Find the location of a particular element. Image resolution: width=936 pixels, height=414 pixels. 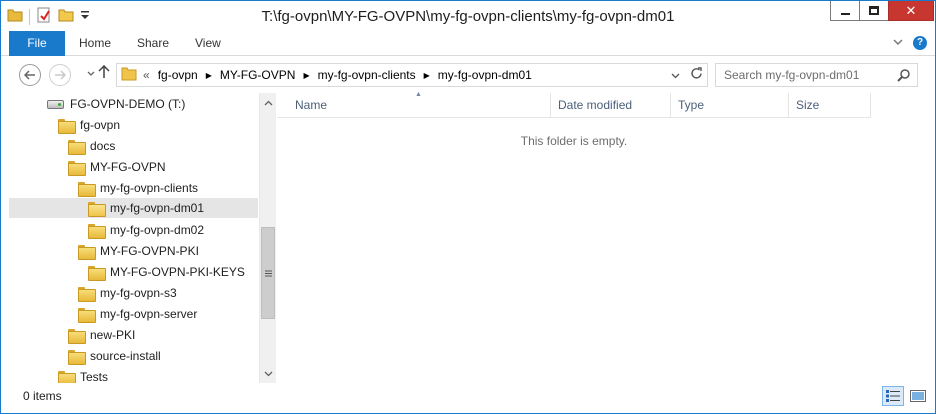

scrollbar-thumb is located at coordinates (268, 273).